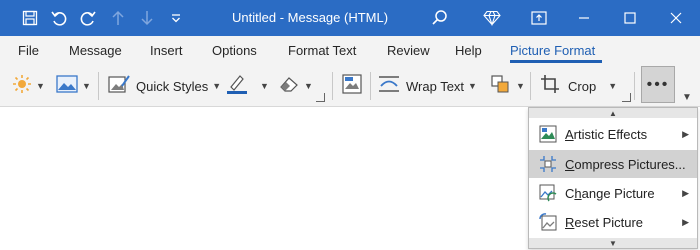 This screenshot has height=250, width=700. Describe the element at coordinates (582, 86) in the screenshot. I see `crop-label: Crop` at that location.